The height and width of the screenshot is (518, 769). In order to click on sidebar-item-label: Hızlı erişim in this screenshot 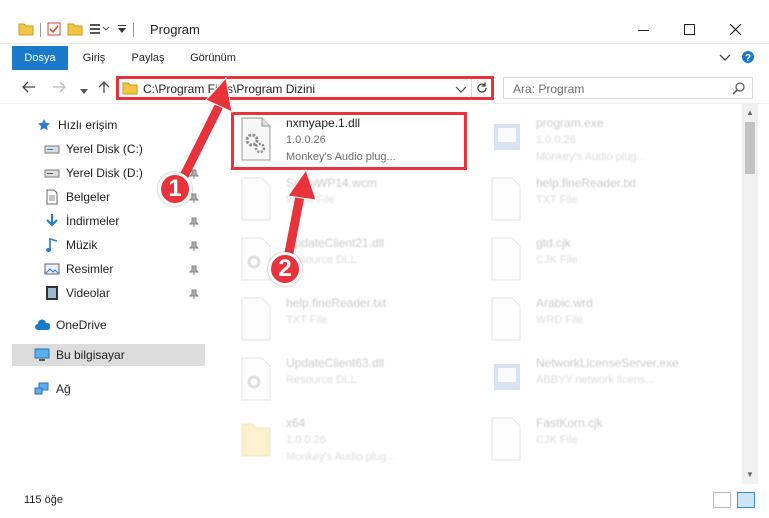, I will do `click(88, 125)`.